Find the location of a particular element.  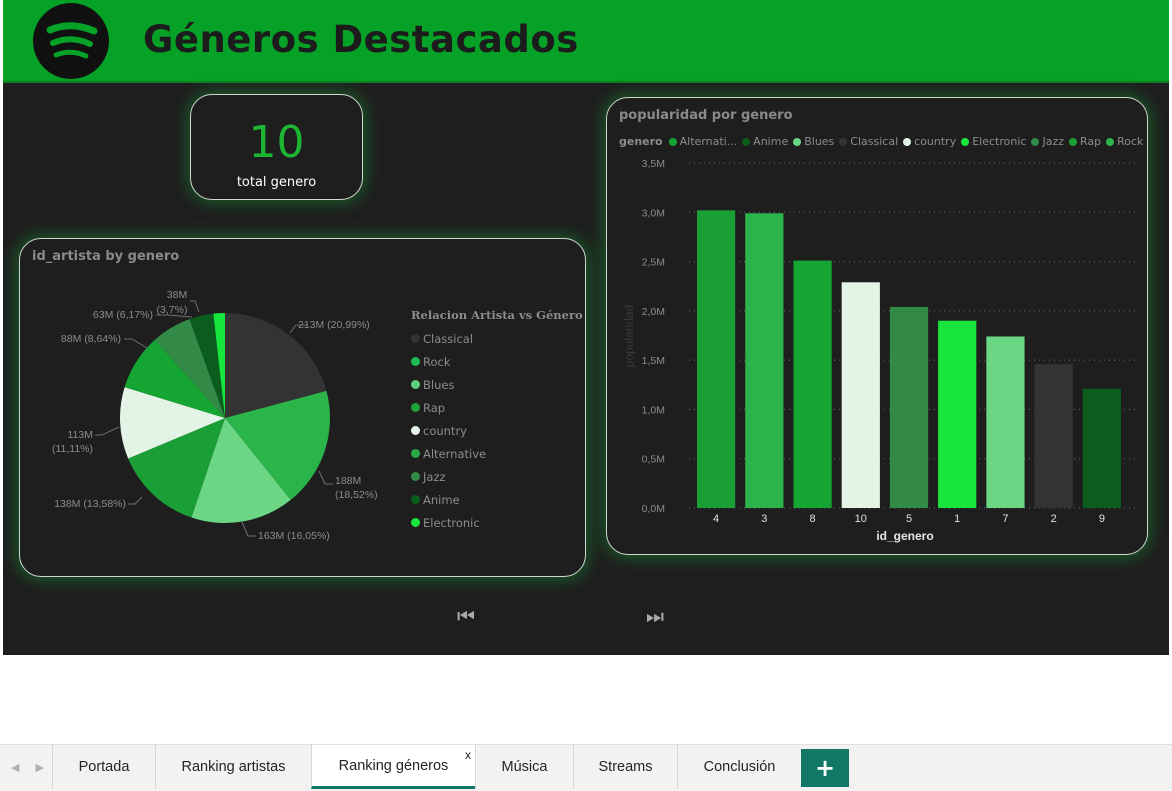

pie-data-label: 138M (13,58%) is located at coordinates (90, 504).